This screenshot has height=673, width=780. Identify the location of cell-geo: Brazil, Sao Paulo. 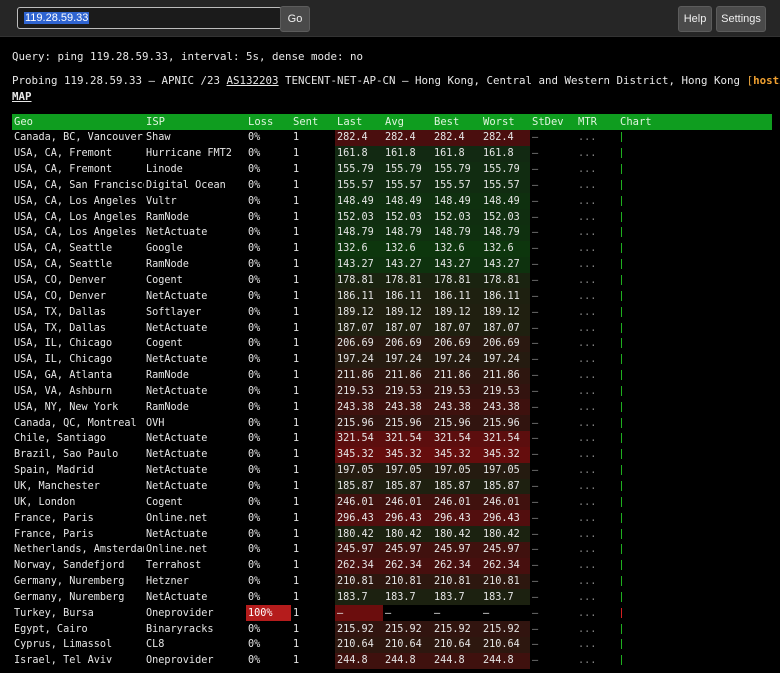
(66, 455).